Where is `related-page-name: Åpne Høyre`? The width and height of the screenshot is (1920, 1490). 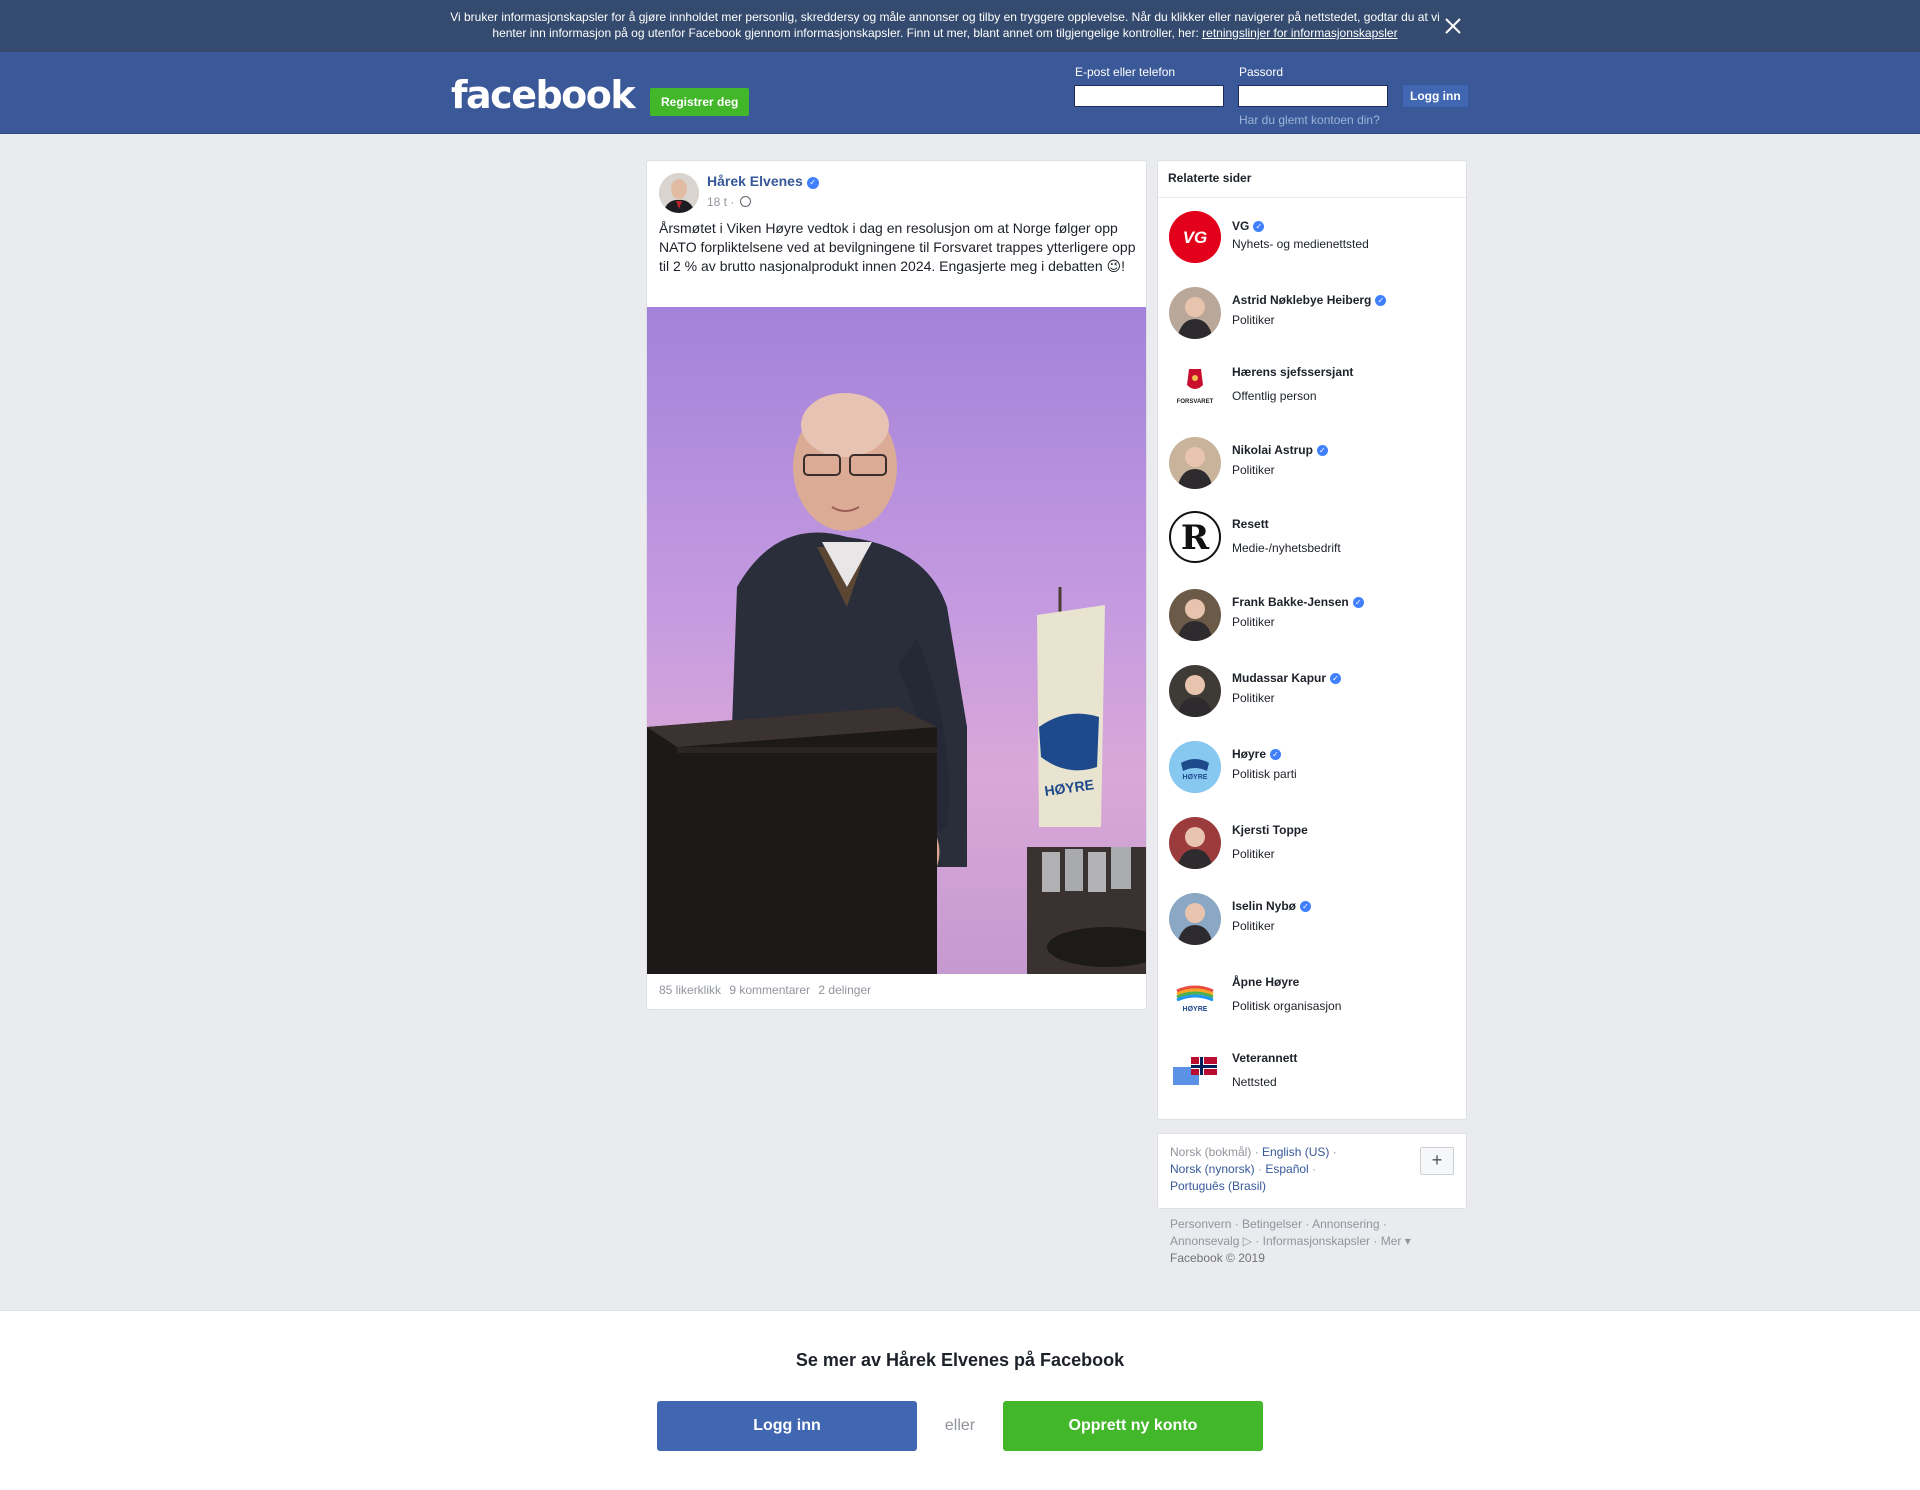 related-page-name: Åpne Høyre is located at coordinates (1265, 982).